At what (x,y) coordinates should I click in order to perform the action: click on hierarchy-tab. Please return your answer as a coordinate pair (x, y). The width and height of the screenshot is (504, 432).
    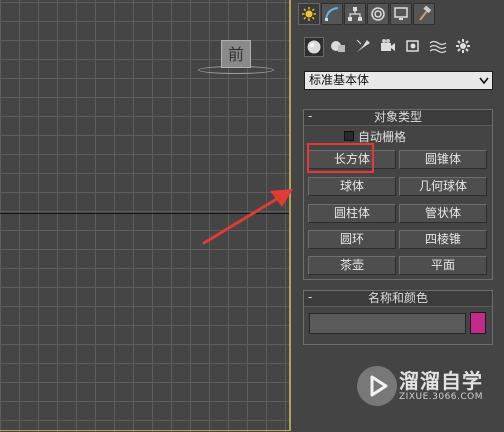
    Looking at the image, I should click on (355, 14).